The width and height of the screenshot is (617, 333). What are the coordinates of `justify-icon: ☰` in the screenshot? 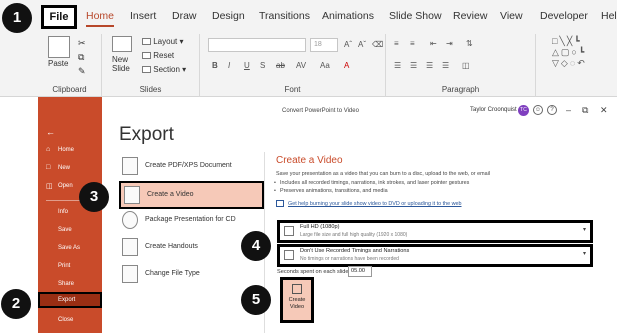 It's located at (445, 65).